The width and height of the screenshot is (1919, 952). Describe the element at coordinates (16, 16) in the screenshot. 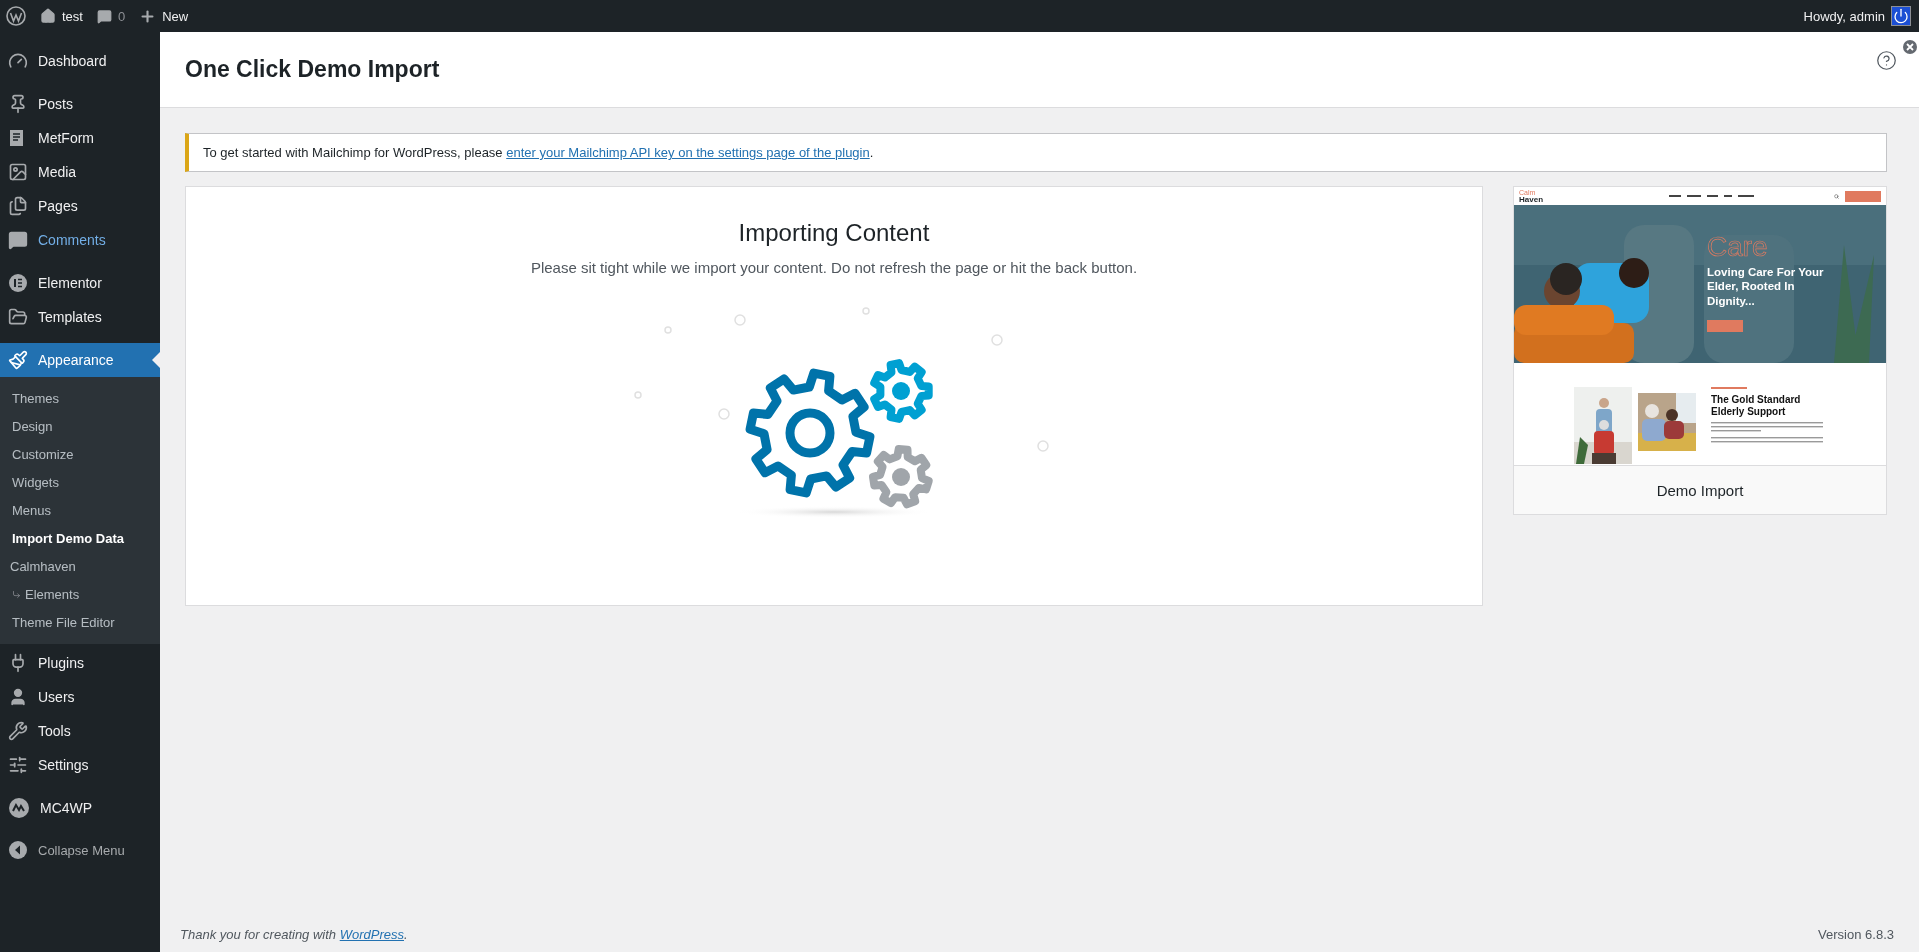

I see `wordpress-logo-icon` at that location.